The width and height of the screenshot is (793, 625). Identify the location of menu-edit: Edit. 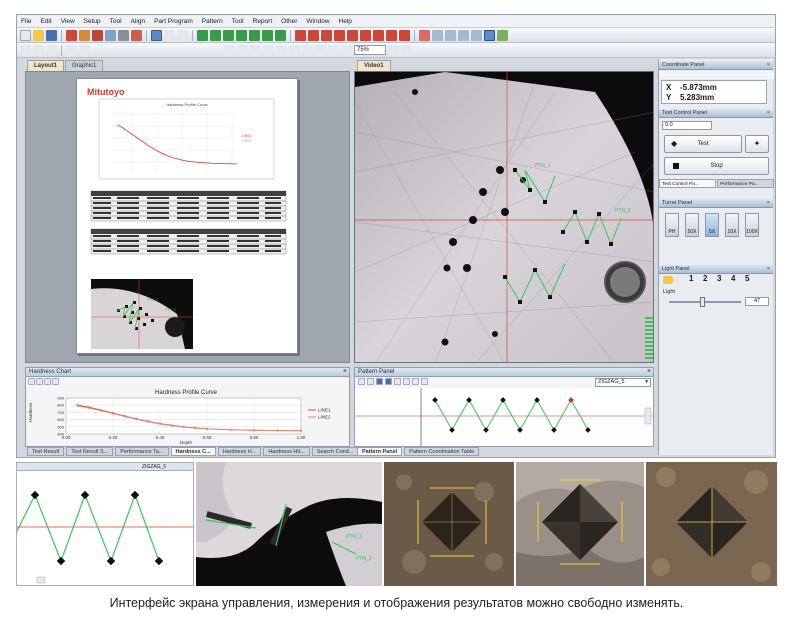
(45, 21).